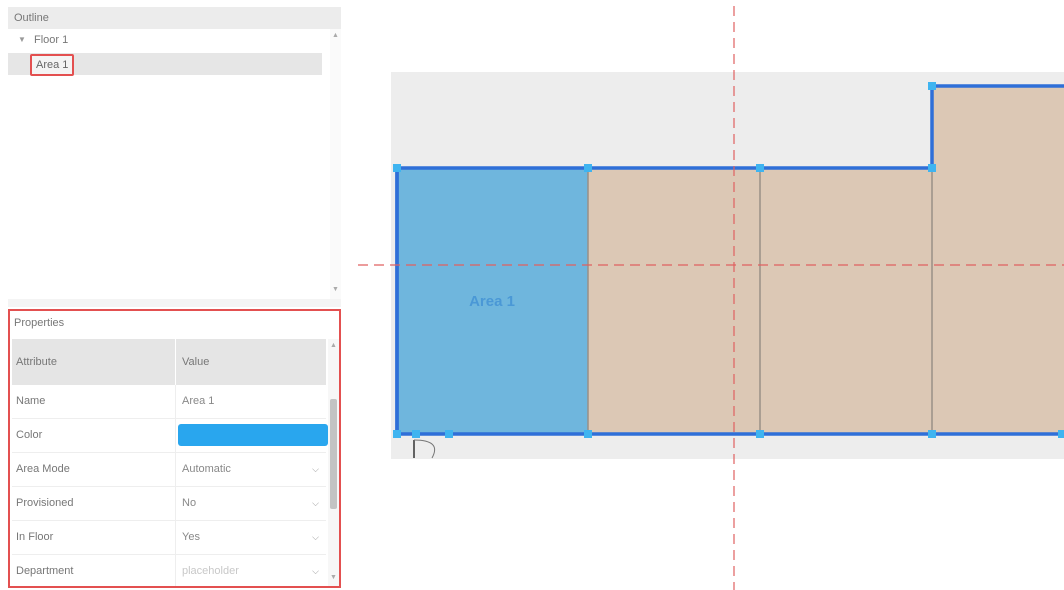 Image resolution: width=1064 pixels, height=590 pixels. Describe the element at coordinates (31, 18) in the screenshot. I see `outline-title: Outline` at that location.